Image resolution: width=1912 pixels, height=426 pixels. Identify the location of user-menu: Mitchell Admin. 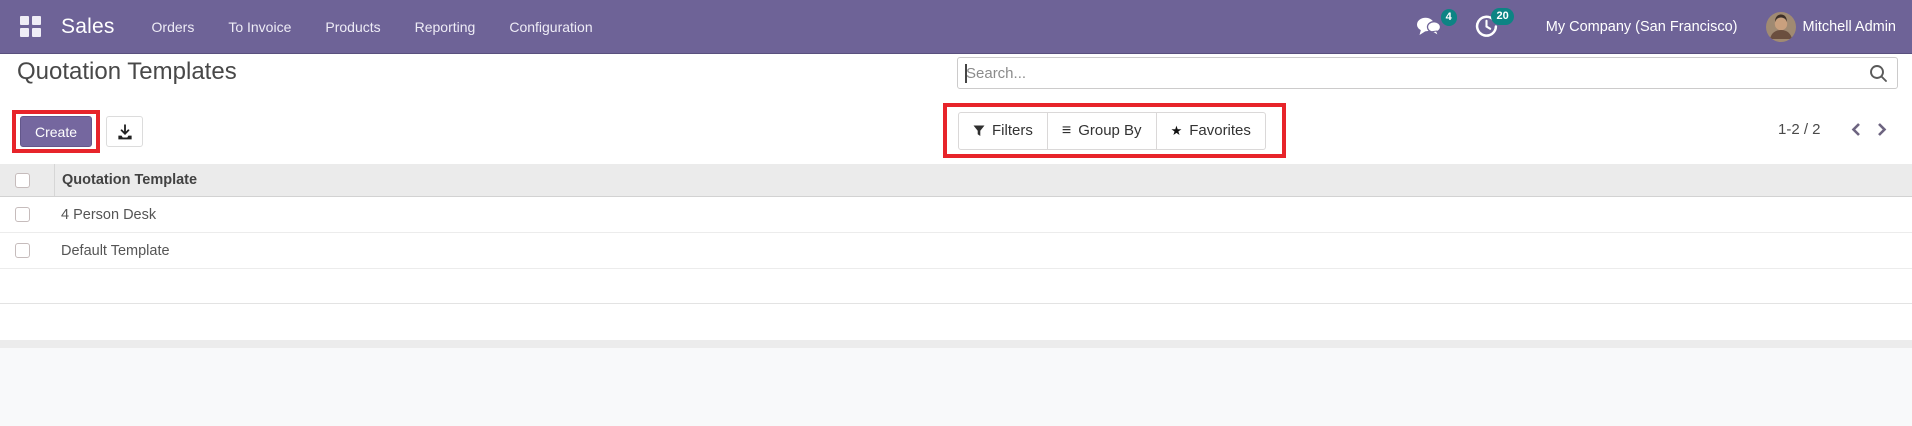
(1830, 26).